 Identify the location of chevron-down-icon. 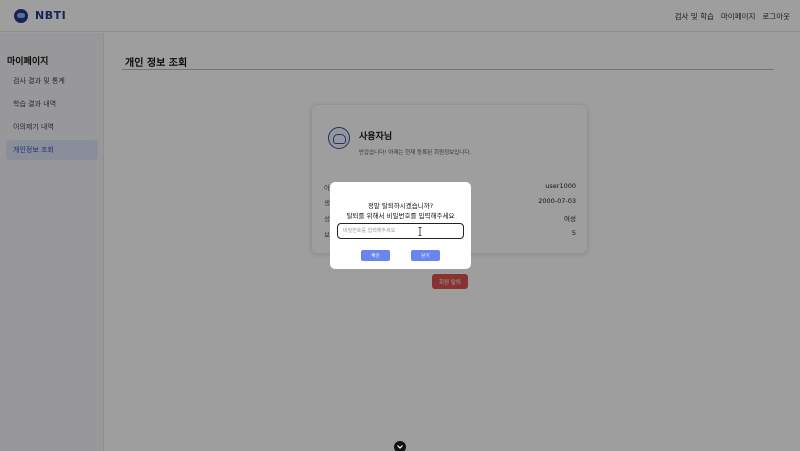
(400, 447).